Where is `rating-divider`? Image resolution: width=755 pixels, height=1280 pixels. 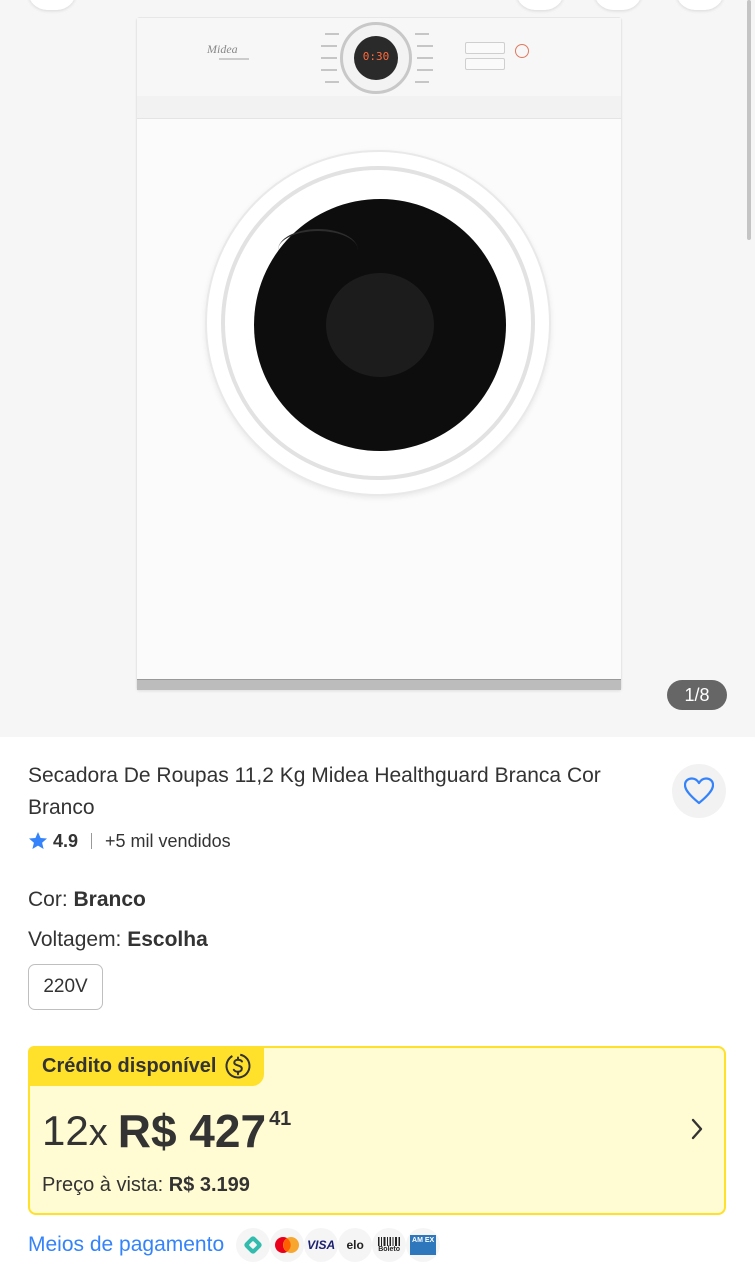 rating-divider is located at coordinates (92, 841).